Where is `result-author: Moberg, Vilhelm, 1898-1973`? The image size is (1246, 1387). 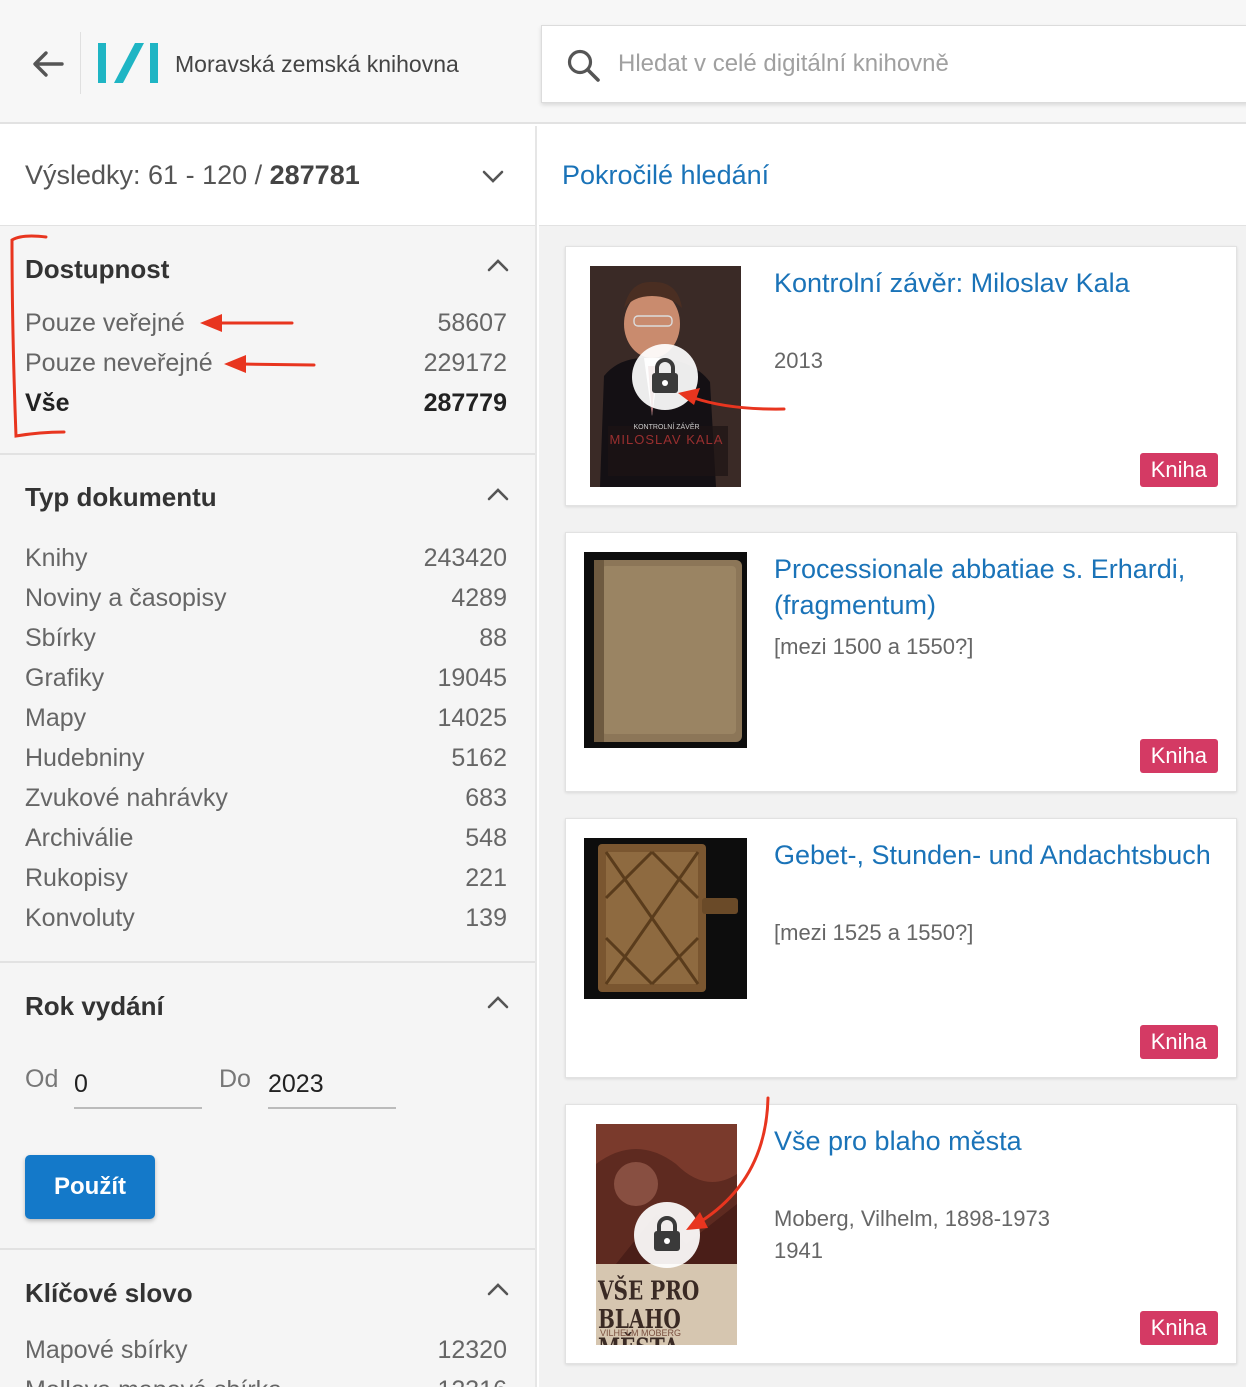
result-author: Moberg, Vilhelm, 1898-1973 is located at coordinates (912, 1218).